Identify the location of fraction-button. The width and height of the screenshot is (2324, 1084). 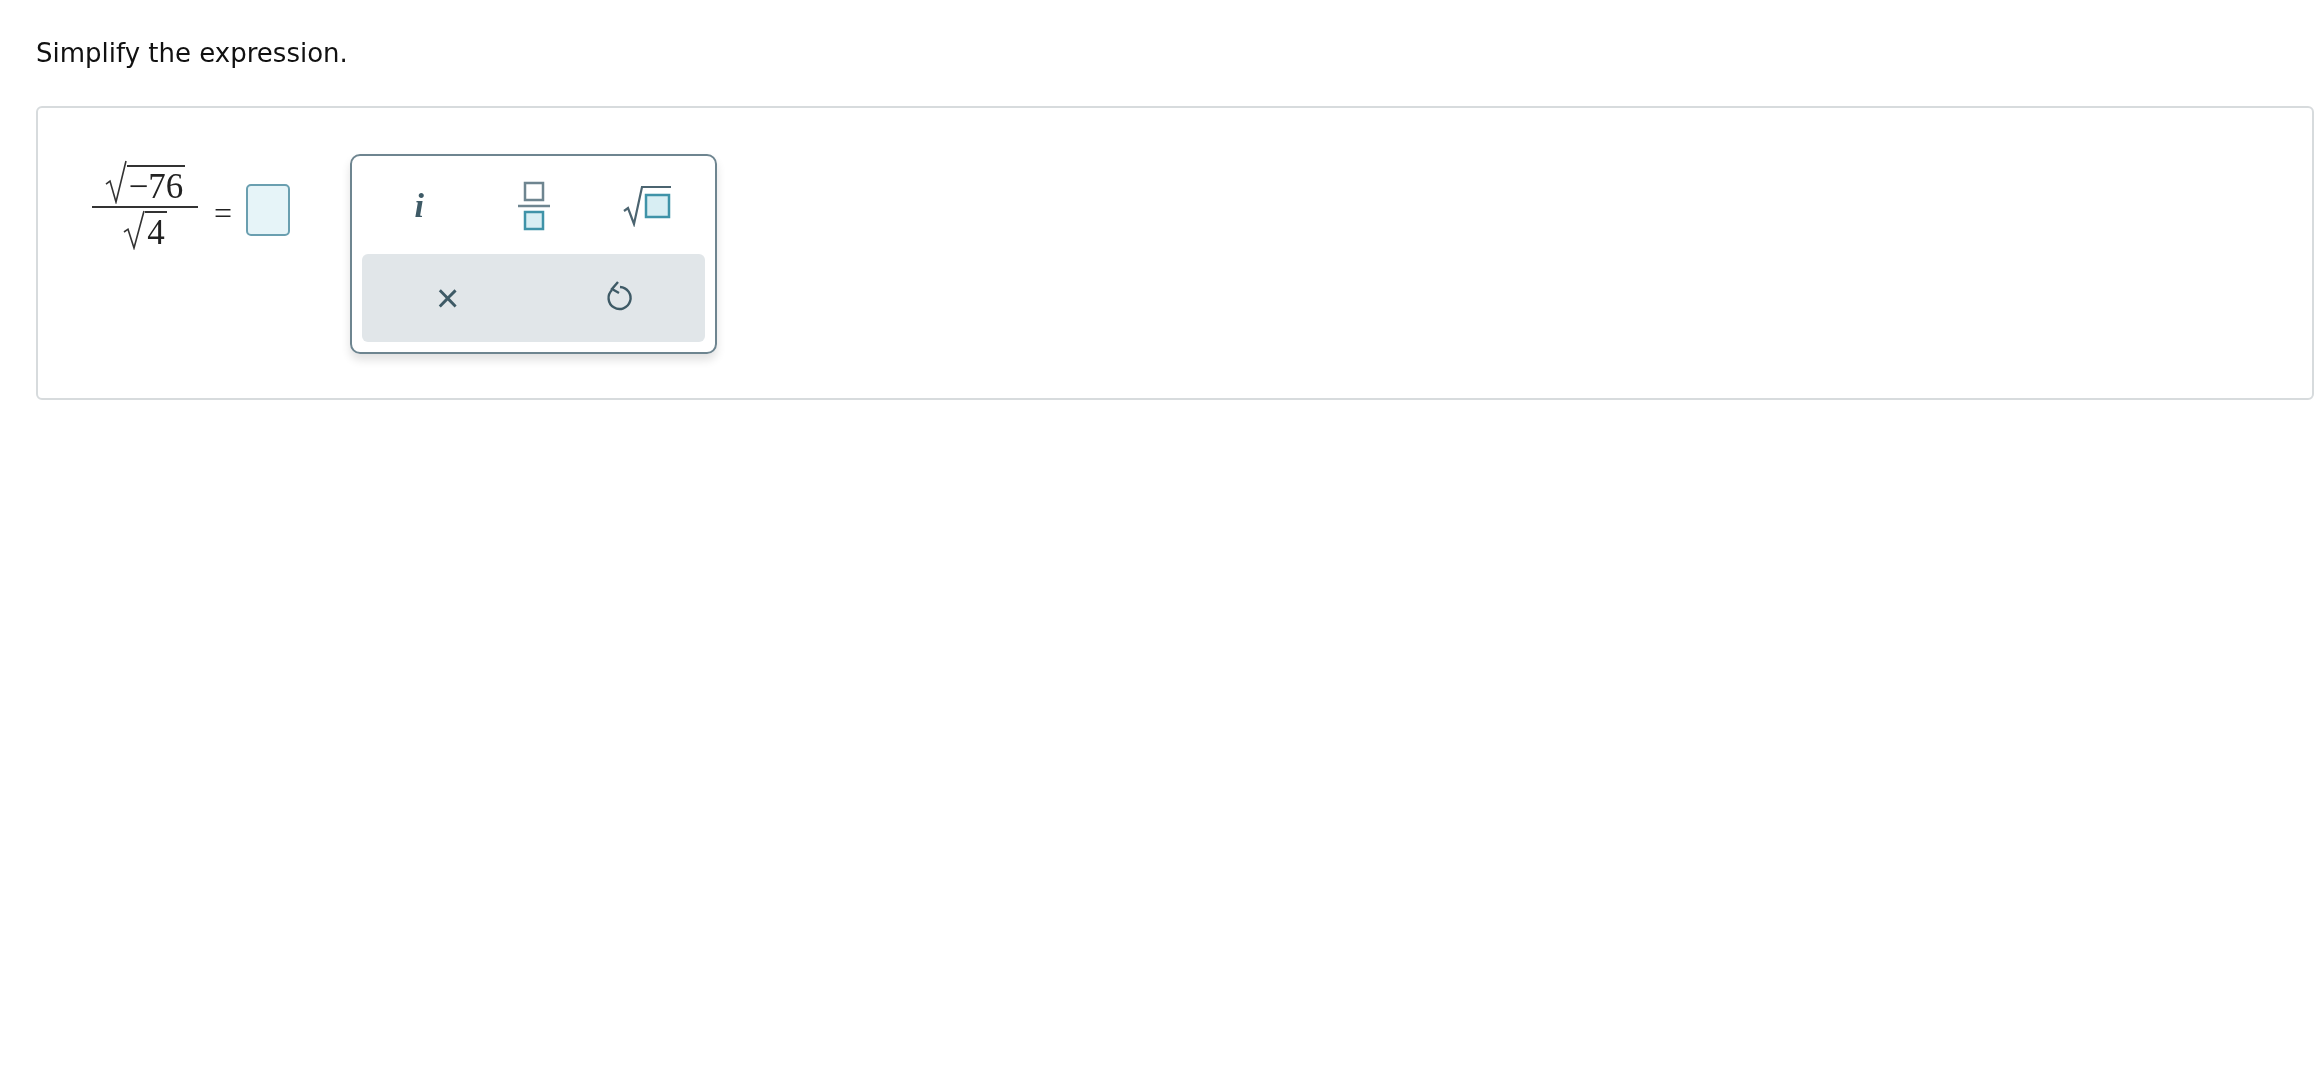
(533, 206).